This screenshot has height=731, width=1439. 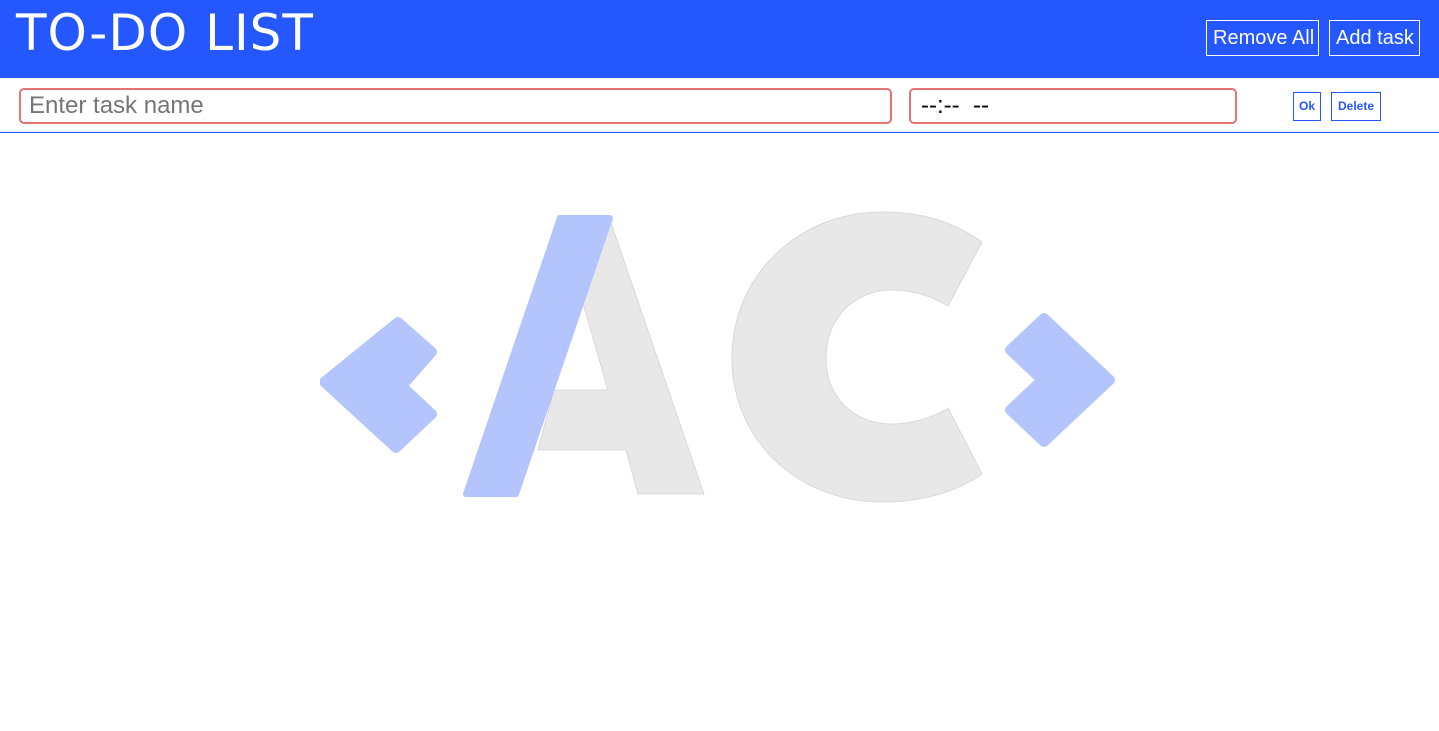 I want to click on task-form: --:-- -- Ok Delete, so click(x=719, y=105).